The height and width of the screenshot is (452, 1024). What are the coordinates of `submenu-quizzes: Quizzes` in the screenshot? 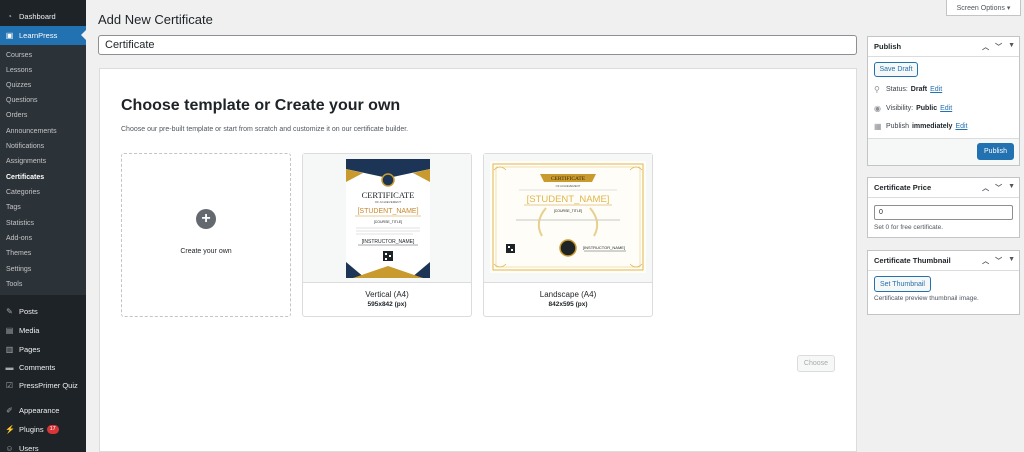 It's located at (18, 86).